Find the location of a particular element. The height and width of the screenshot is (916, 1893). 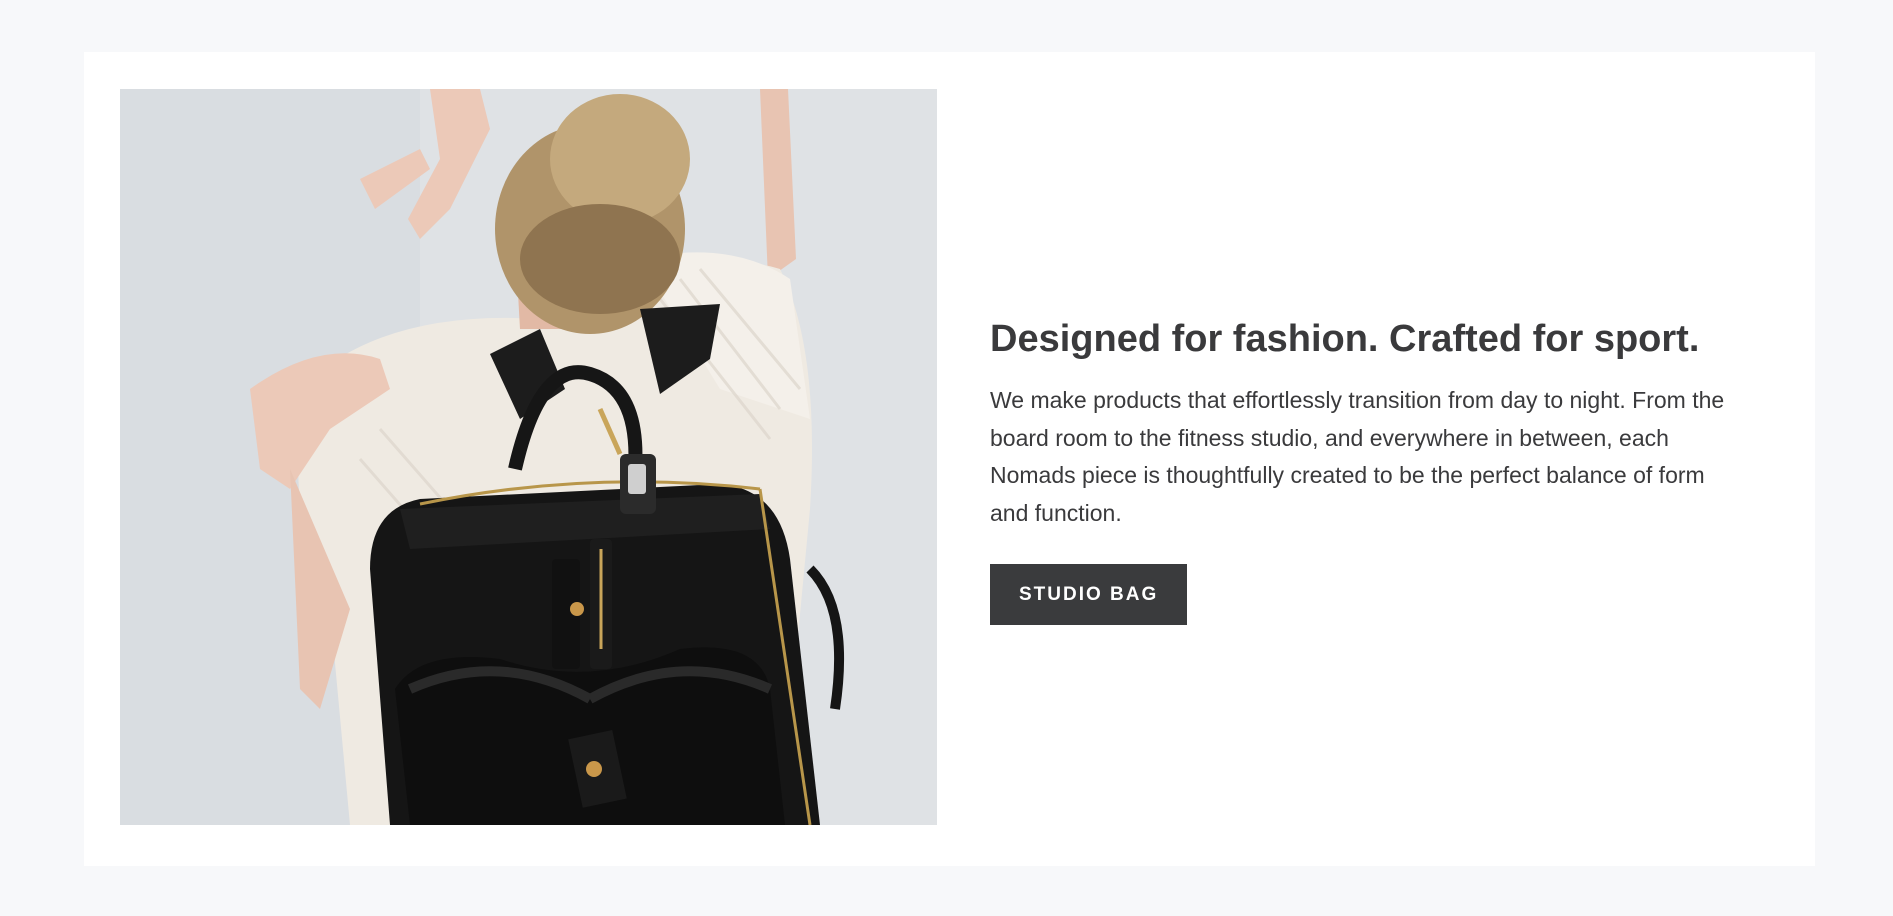

studio-bag-button: STUDIO BAG is located at coordinates (1089, 594).